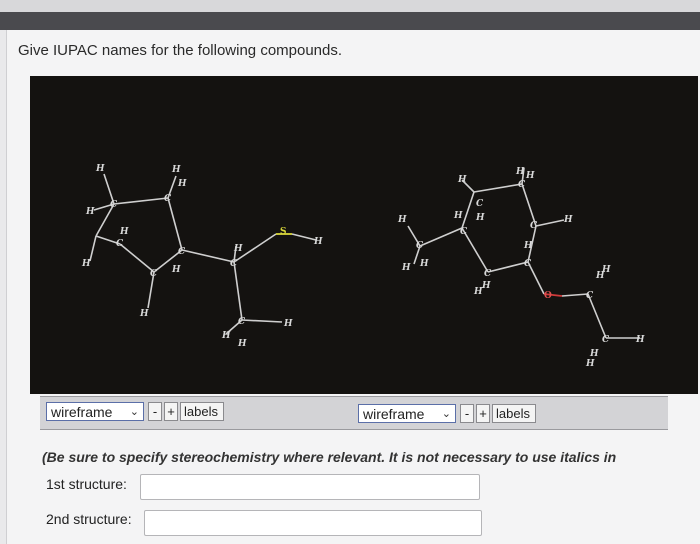 The image size is (700, 544). What do you see at coordinates (202, 411) in the screenshot?
I see `labels-button-1: labels` at bounding box center [202, 411].